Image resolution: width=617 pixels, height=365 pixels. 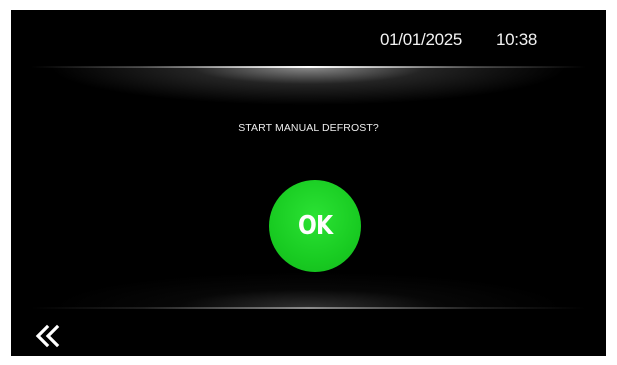 What do you see at coordinates (308, 308) in the screenshot?
I see `footer-divider` at bounding box center [308, 308].